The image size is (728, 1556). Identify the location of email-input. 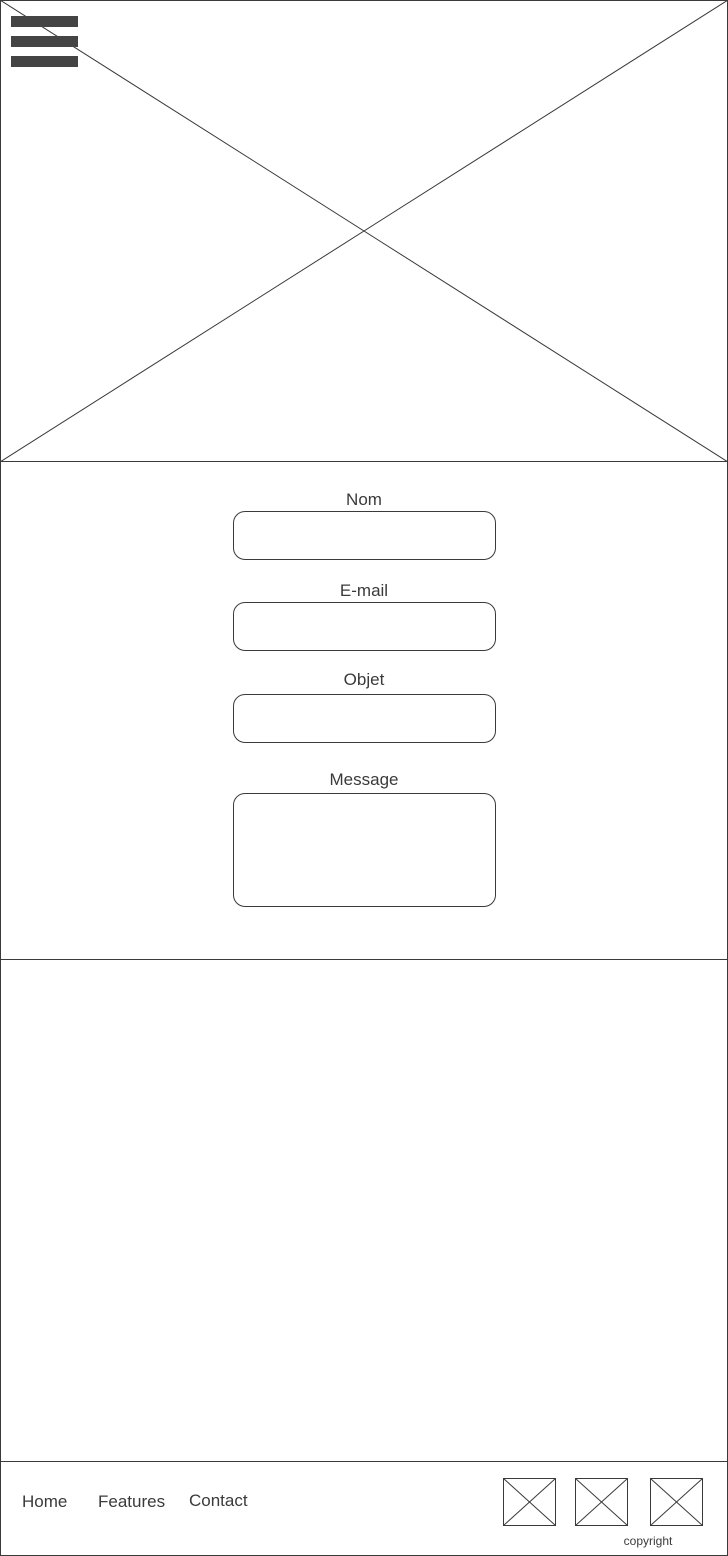
(364, 626).